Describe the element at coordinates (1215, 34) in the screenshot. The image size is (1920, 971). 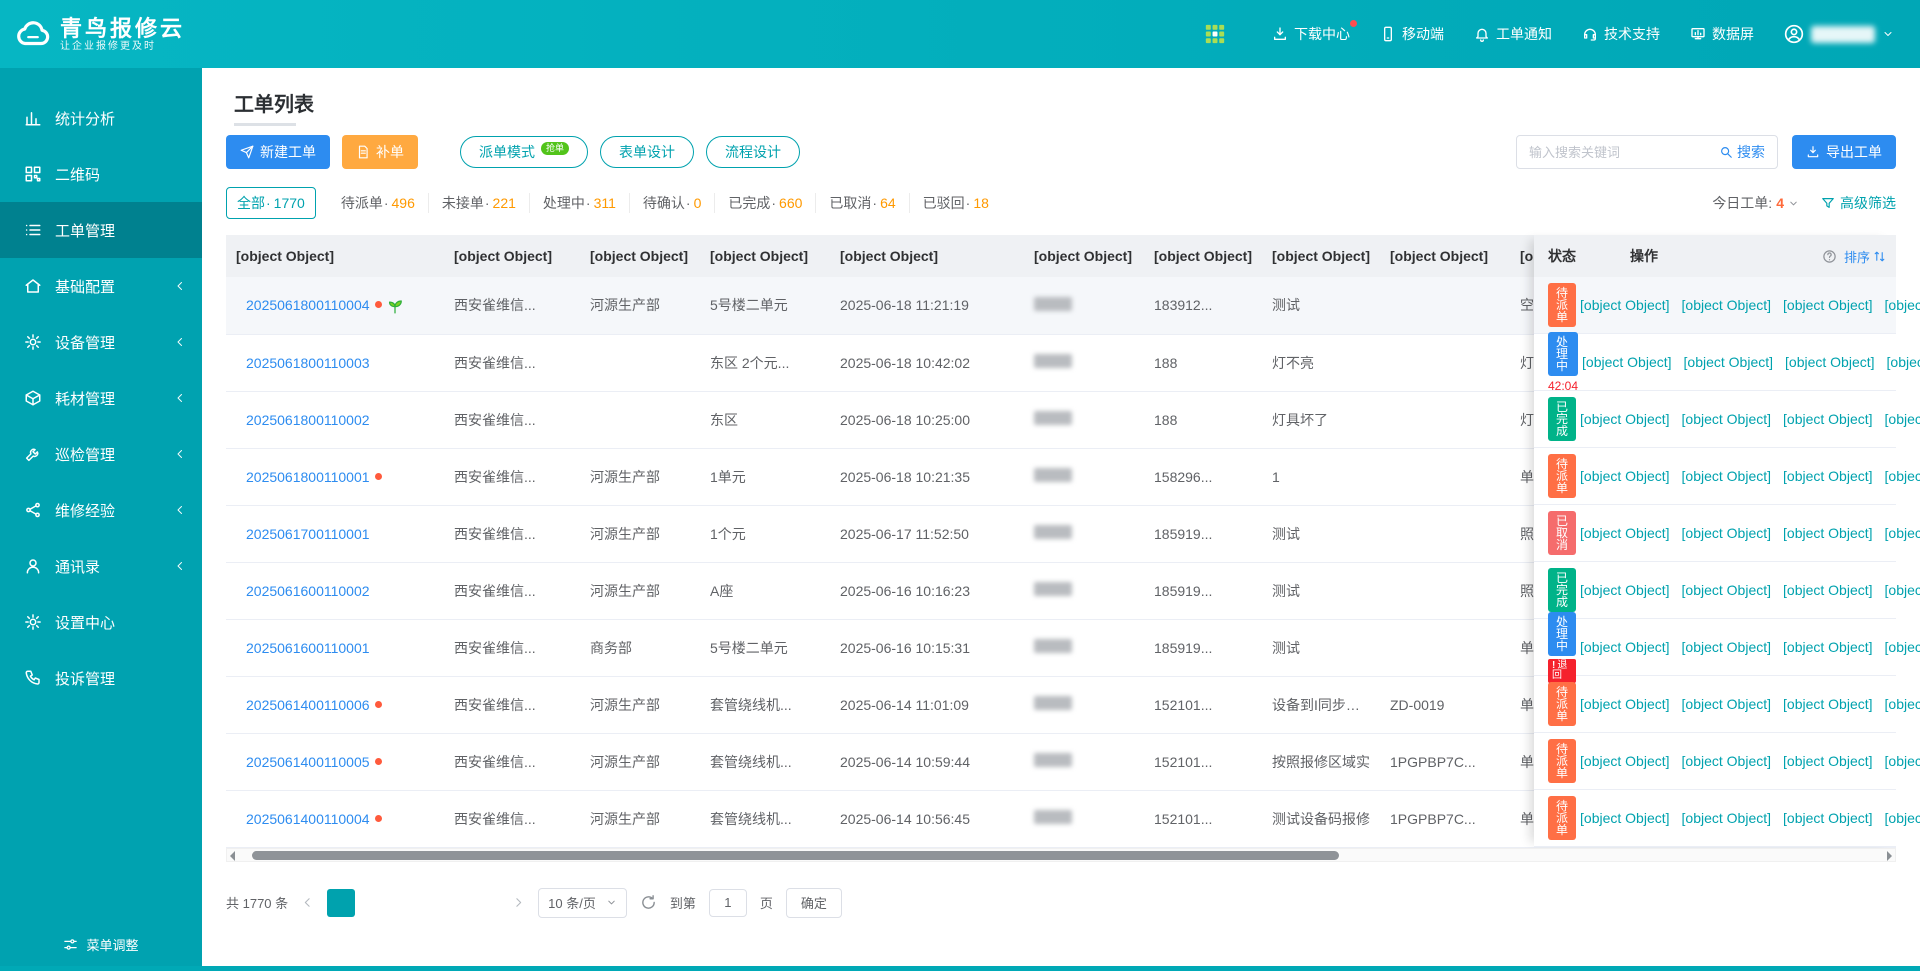
I see `apps-grid-icon` at that location.